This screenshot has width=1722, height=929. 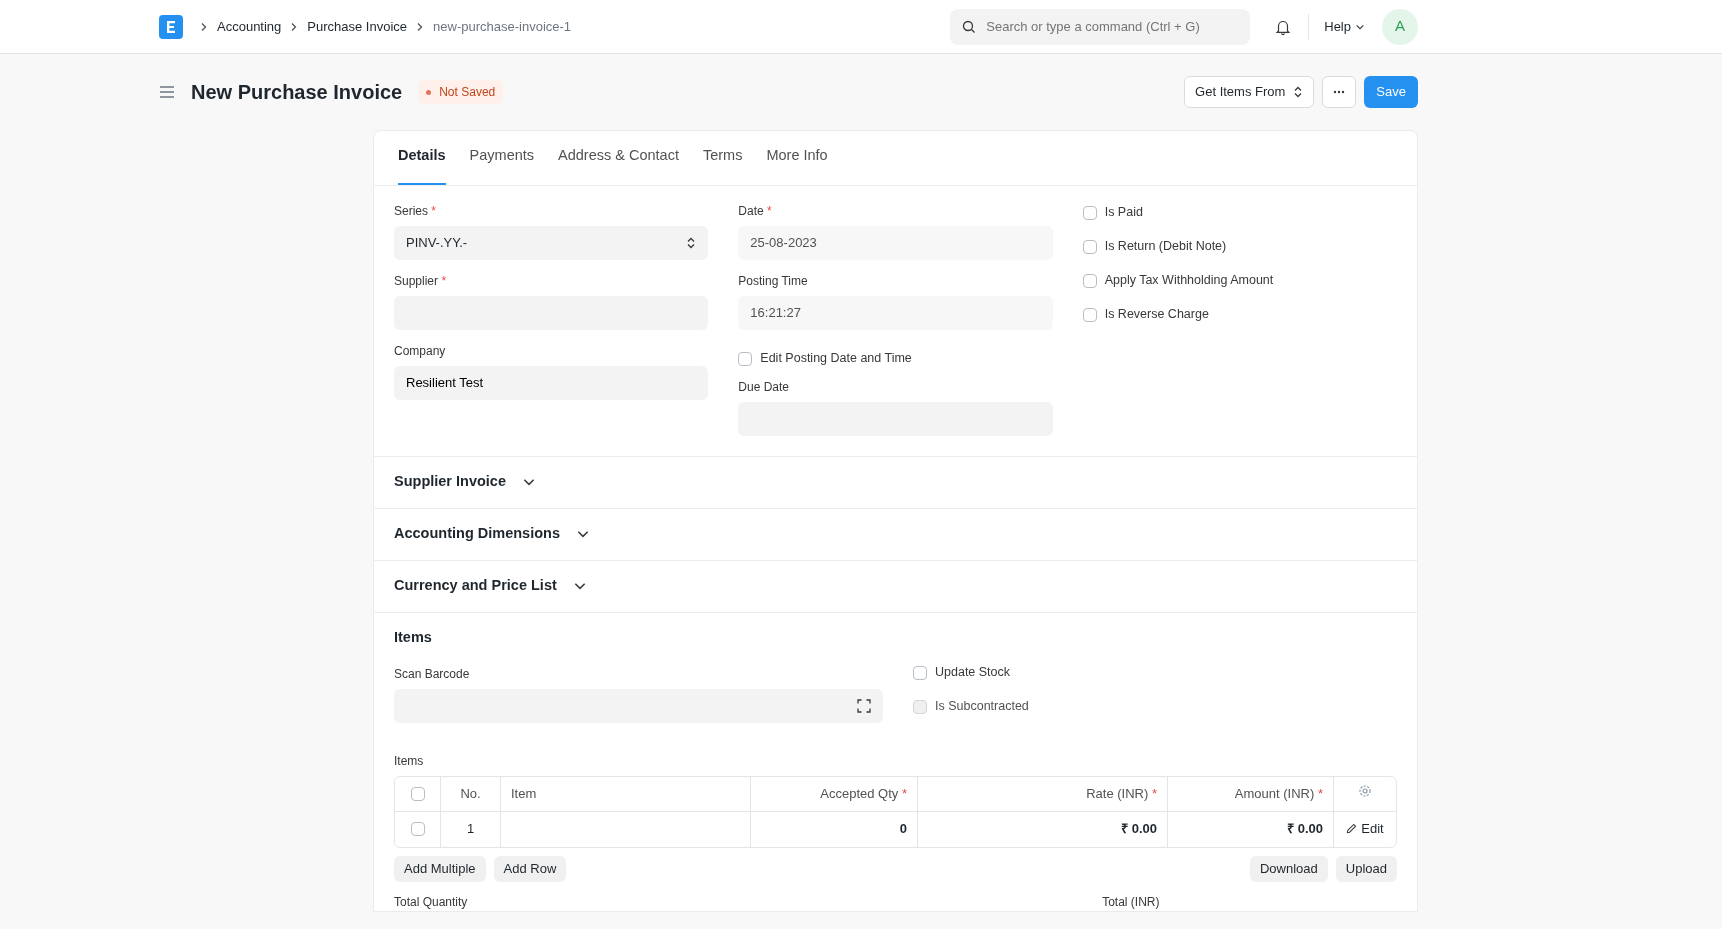 What do you see at coordinates (492, 534) in the screenshot?
I see `section-toggle: Accounting Dimensions` at bounding box center [492, 534].